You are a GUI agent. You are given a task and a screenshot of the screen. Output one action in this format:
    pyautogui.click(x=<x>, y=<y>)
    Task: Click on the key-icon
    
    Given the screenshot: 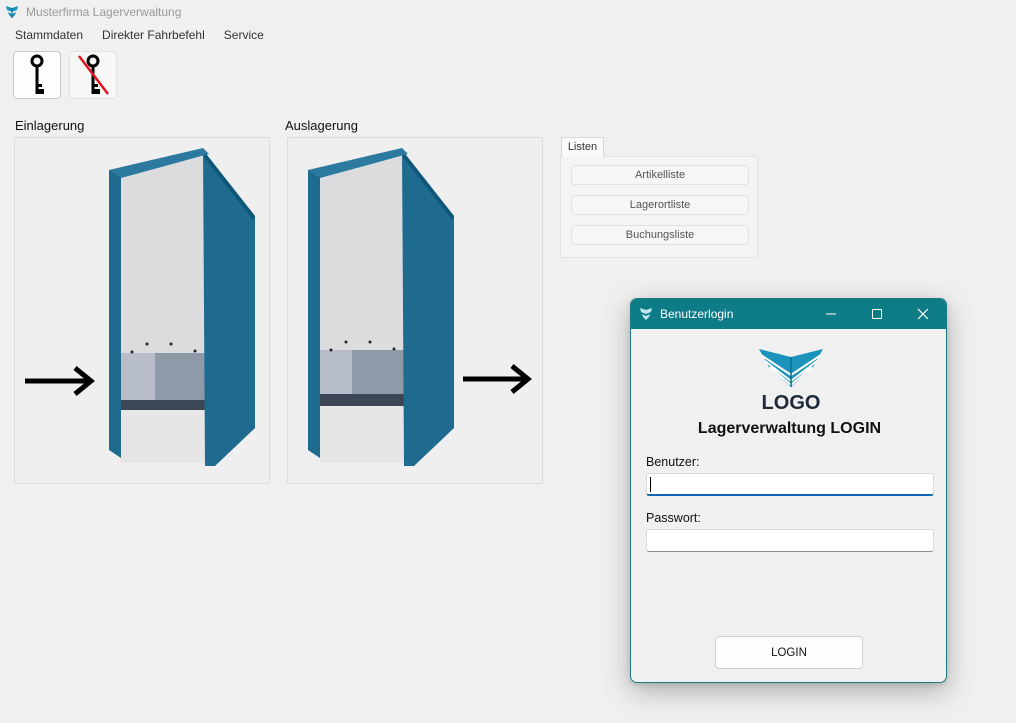 What is the action you would take?
    pyautogui.click(x=37, y=74)
    